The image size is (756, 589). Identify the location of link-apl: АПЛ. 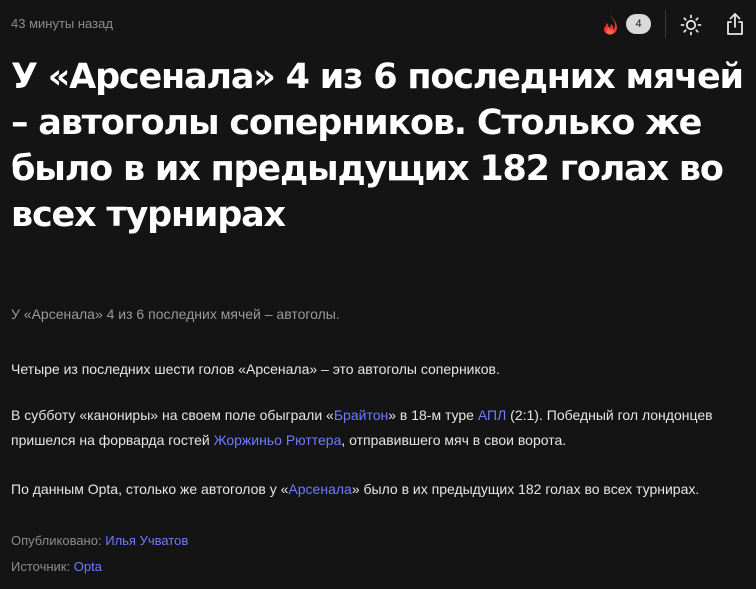
(492, 415).